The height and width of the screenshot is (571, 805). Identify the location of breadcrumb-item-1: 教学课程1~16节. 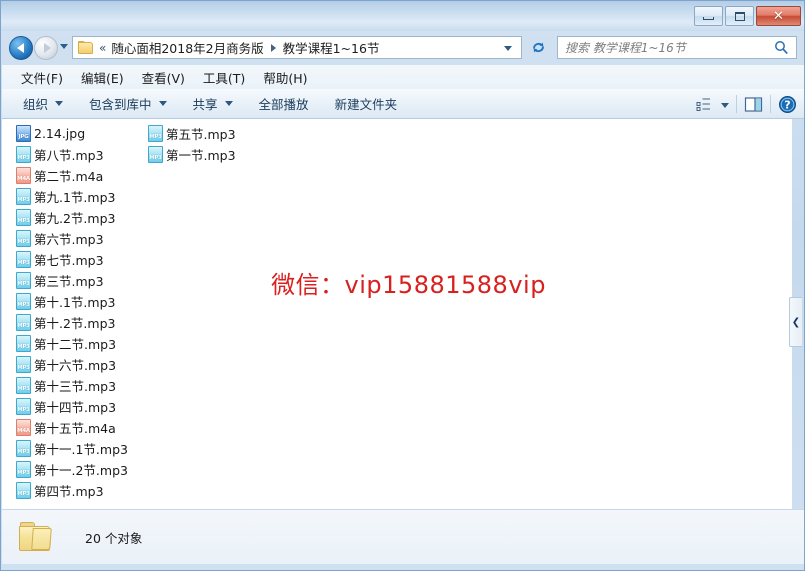
(331, 47).